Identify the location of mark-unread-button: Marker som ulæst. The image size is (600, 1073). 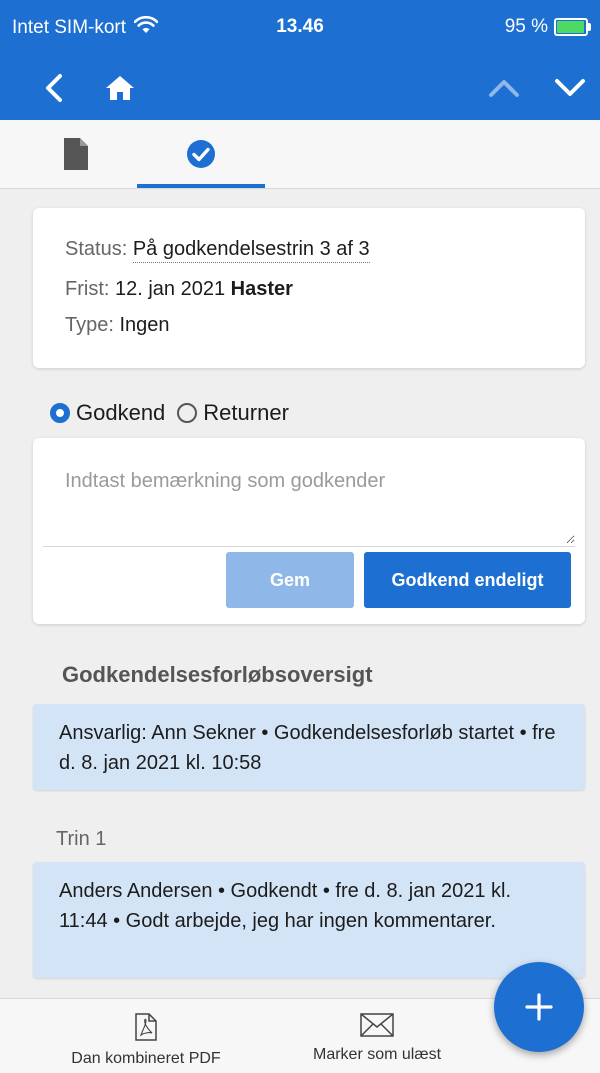
(377, 1038).